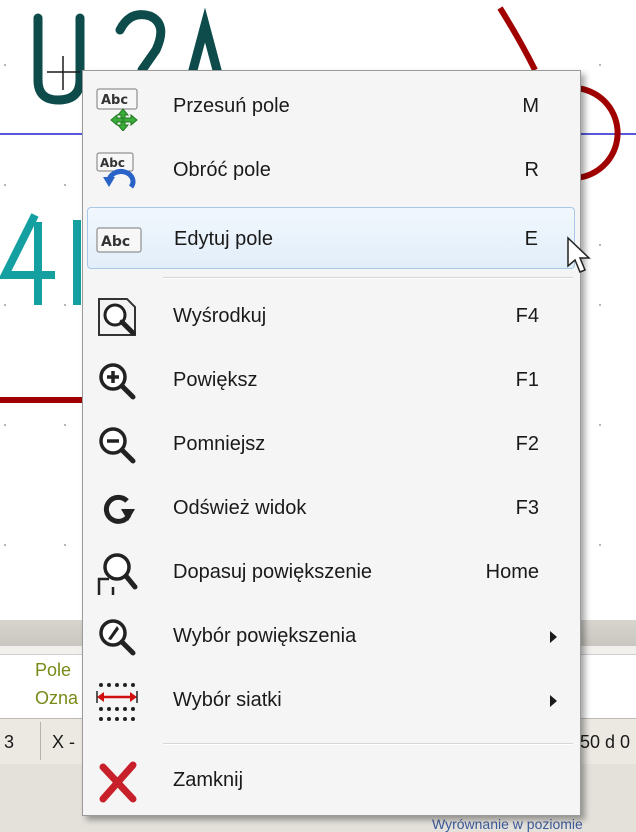  What do you see at coordinates (53, 670) in the screenshot?
I see `field-label-pole: Pole` at bounding box center [53, 670].